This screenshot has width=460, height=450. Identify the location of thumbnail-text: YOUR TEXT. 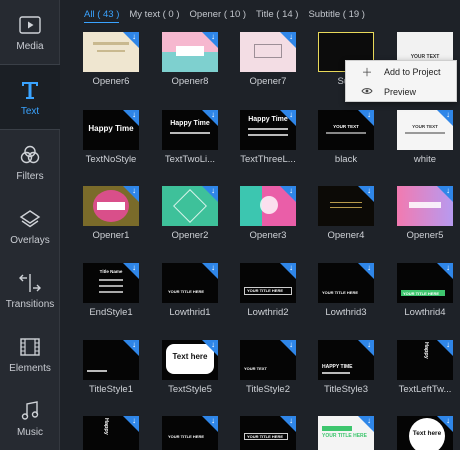
(255, 368).